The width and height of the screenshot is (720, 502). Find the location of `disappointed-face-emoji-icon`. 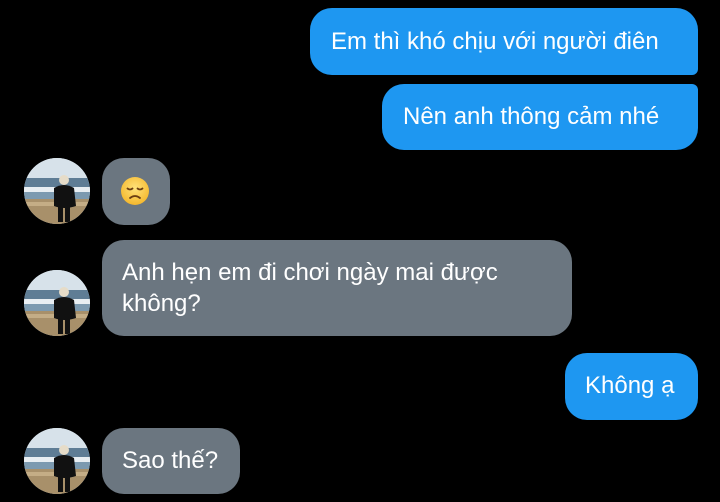

disappointed-face-emoji-icon is located at coordinates (135, 191).